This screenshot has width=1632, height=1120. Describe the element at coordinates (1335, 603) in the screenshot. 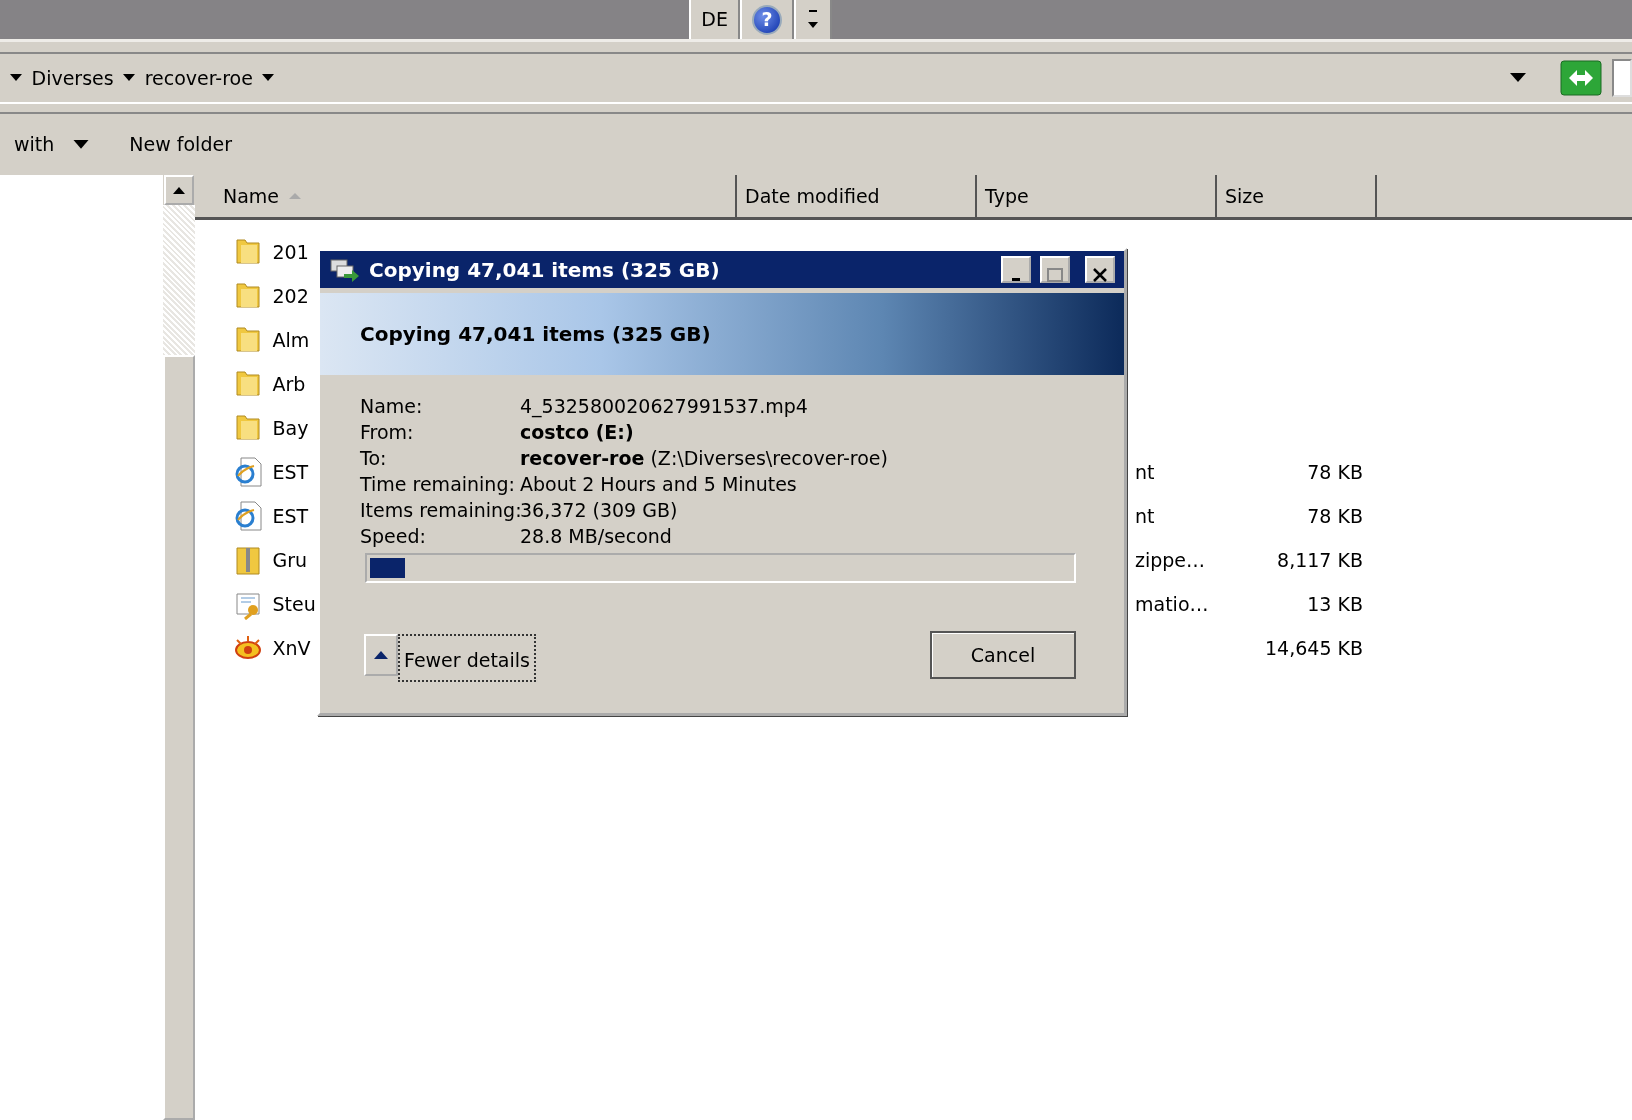

I see `file-size: 13 KB` at that location.